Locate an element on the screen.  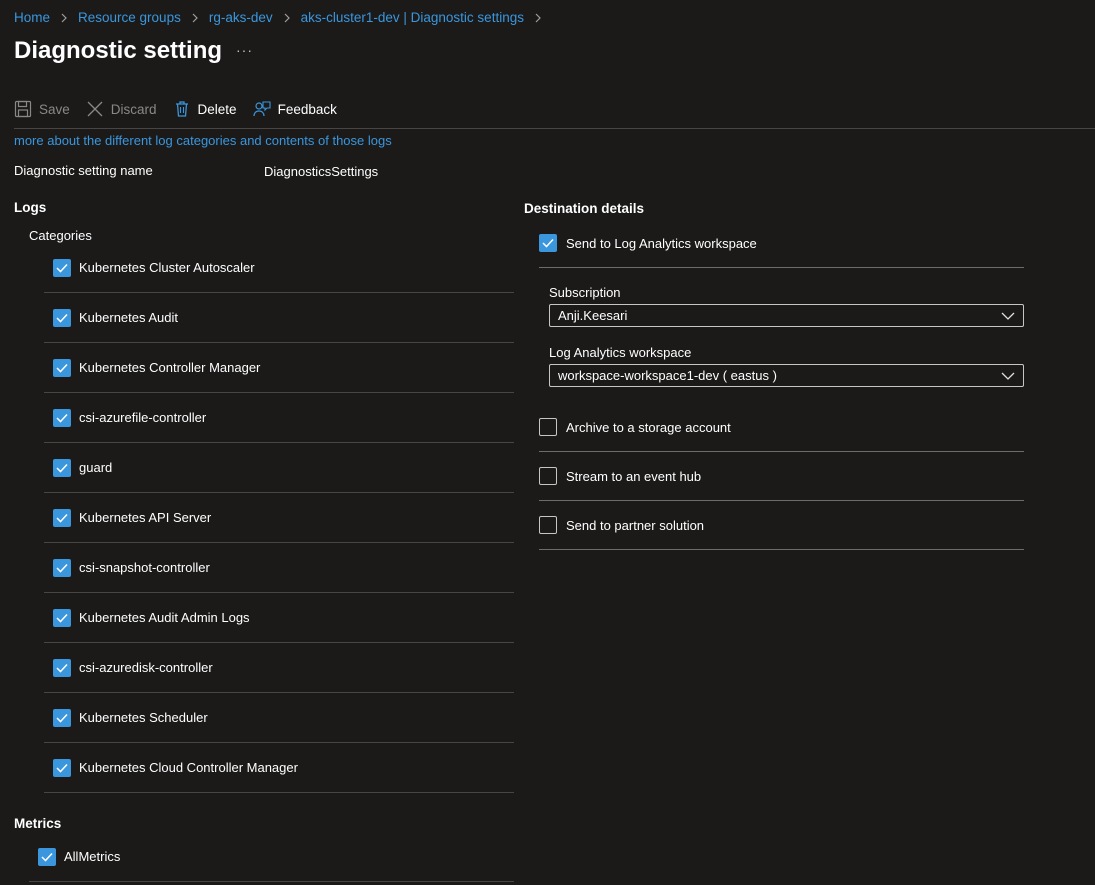
partner-label: Send to partner solution is located at coordinates (635, 525).